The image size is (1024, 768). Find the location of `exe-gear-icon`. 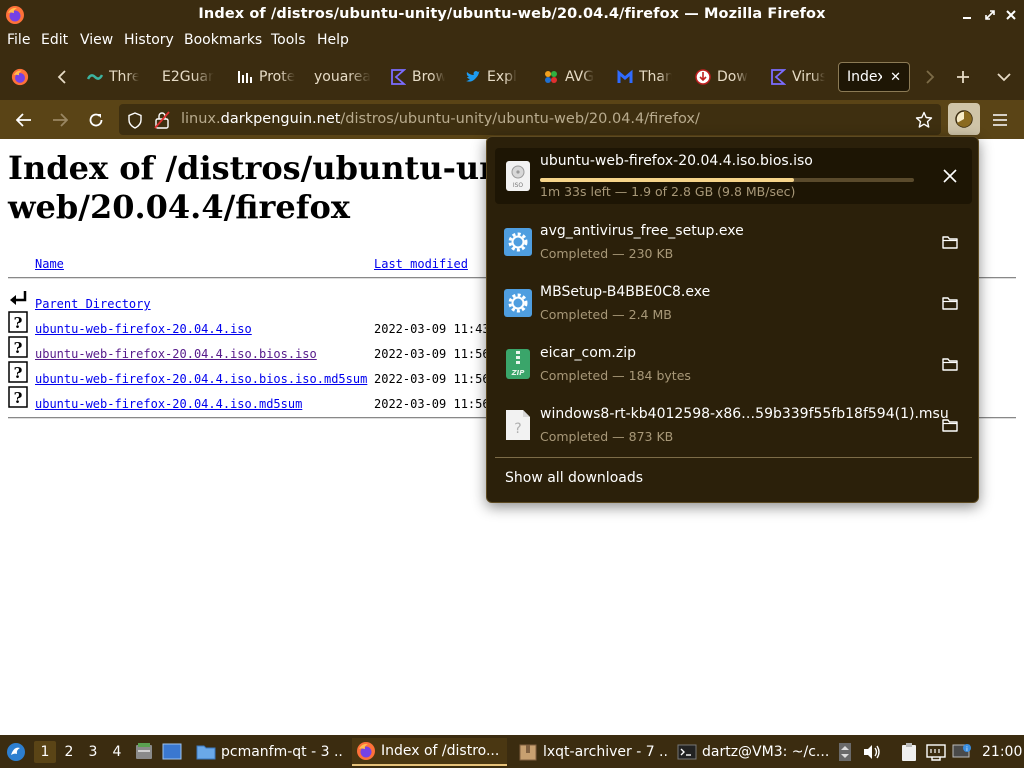

exe-gear-icon is located at coordinates (518, 242).